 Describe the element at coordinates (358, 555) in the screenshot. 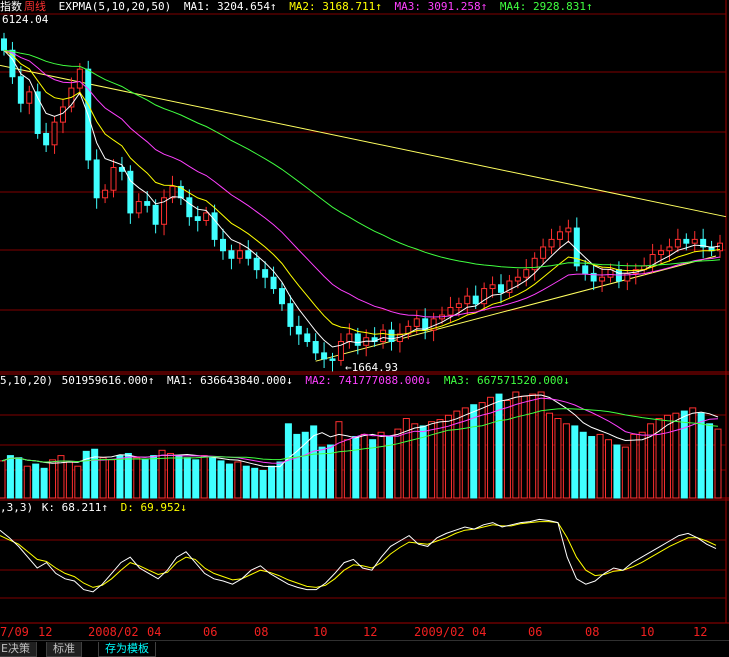

I see `kdj-k-line` at that location.